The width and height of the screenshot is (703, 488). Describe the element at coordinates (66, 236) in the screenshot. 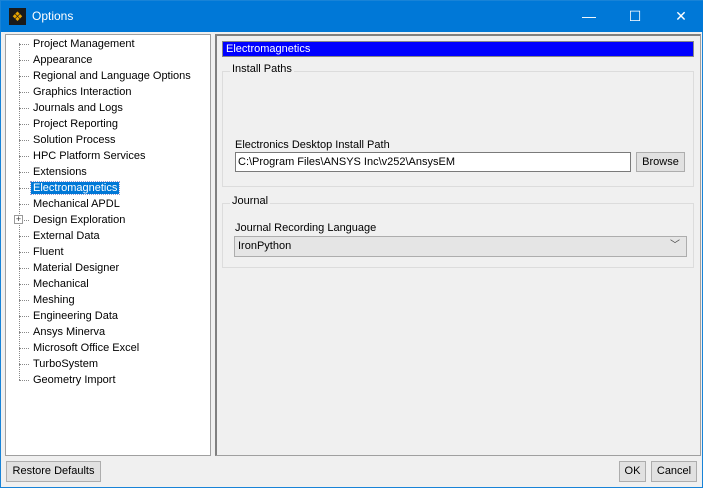

I see `tree-item-label: External Data` at that location.